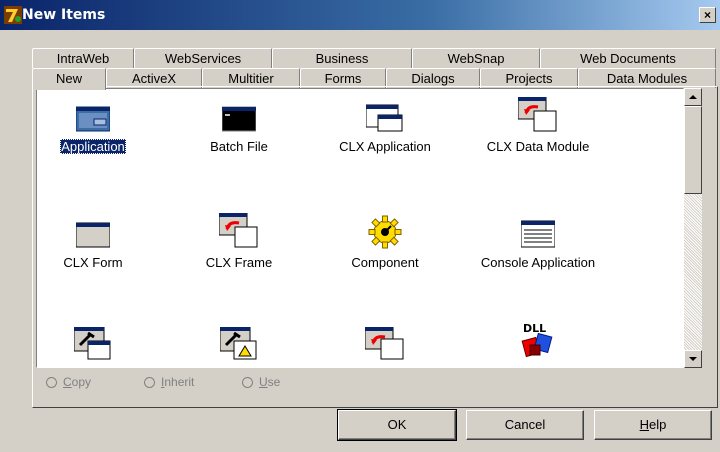 The width and height of the screenshot is (720, 452). What do you see at coordinates (693, 228) in the screenshot?
I see `vertical-scrollbar` at bounding box center [693, 228].